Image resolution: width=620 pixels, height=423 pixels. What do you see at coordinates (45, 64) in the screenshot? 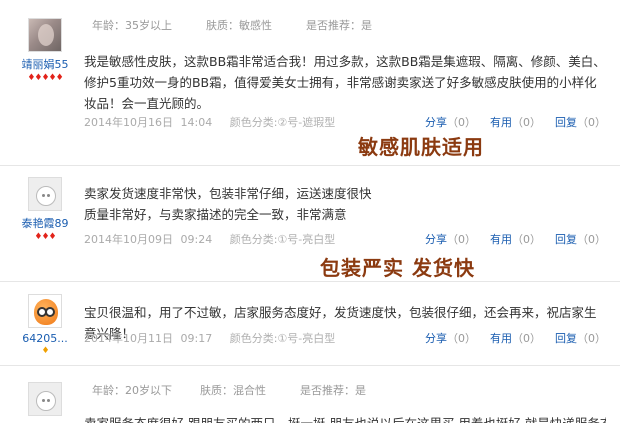
I see `reviewer-name: 靖丽娟55` at bounding box center [45, 64].